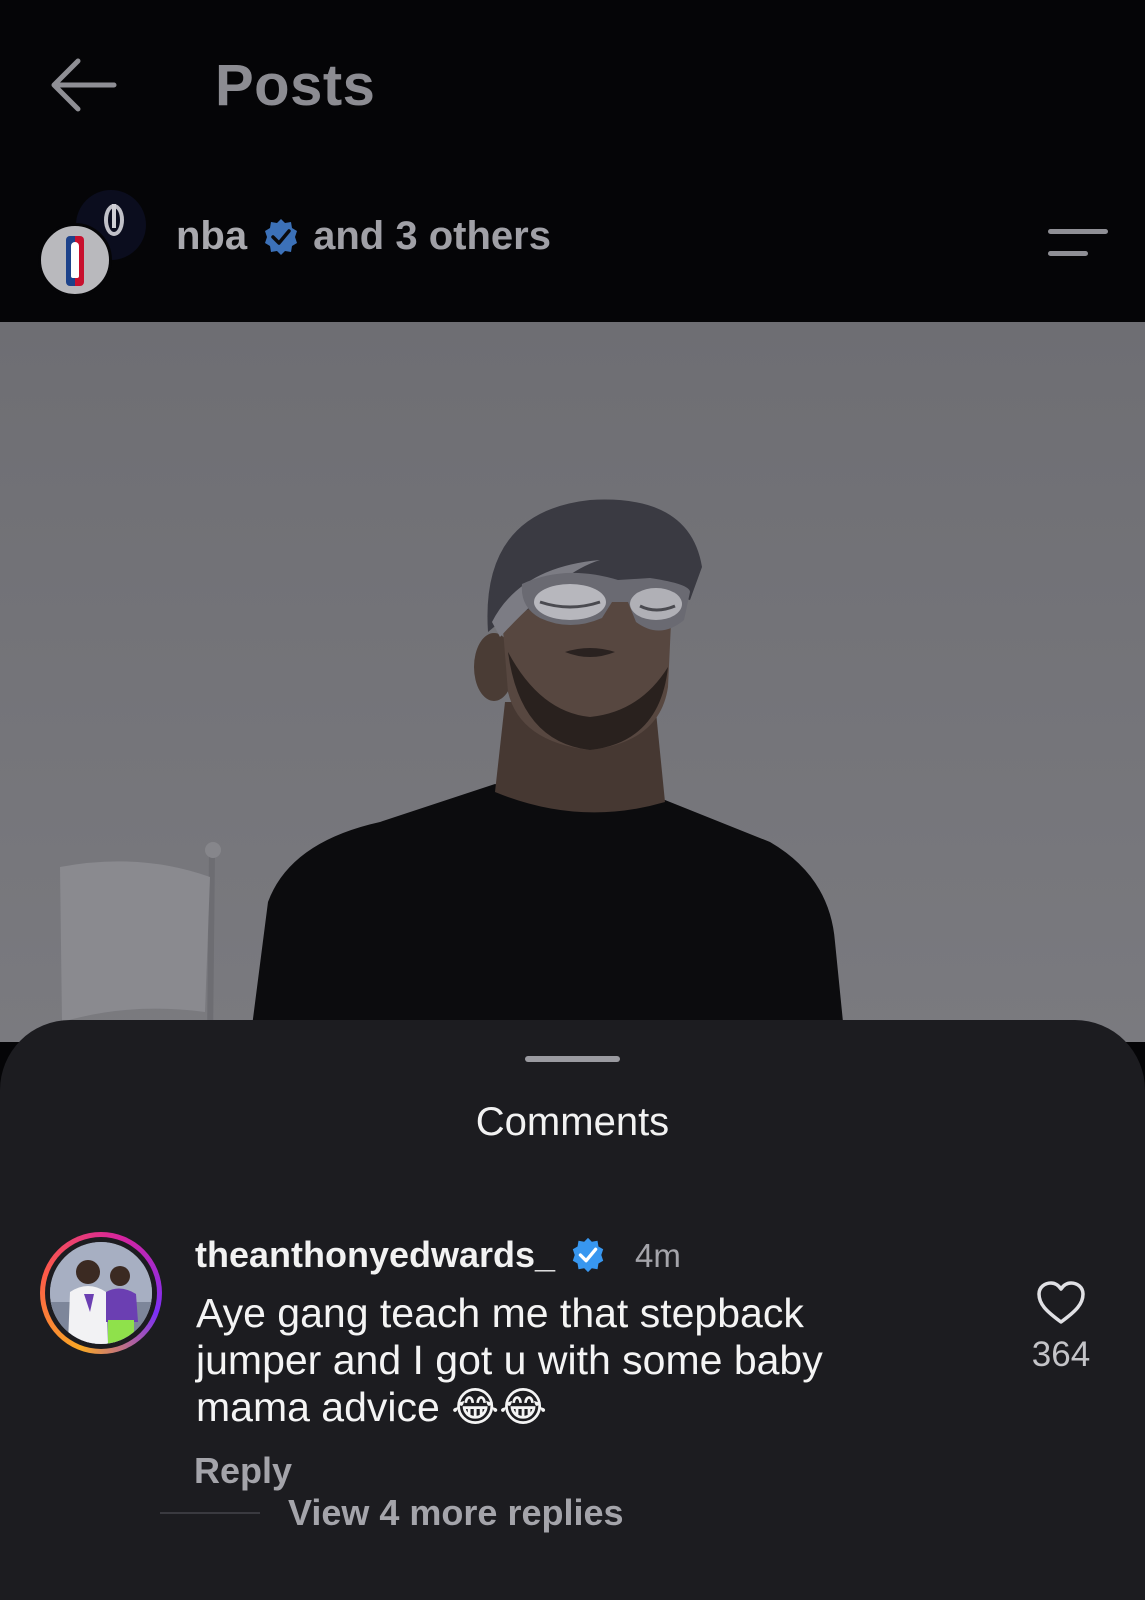 The height and width of the screenshot is (1600, 1145). I want to click on collaborators-label: nba and 3 others, so click(363, 236).